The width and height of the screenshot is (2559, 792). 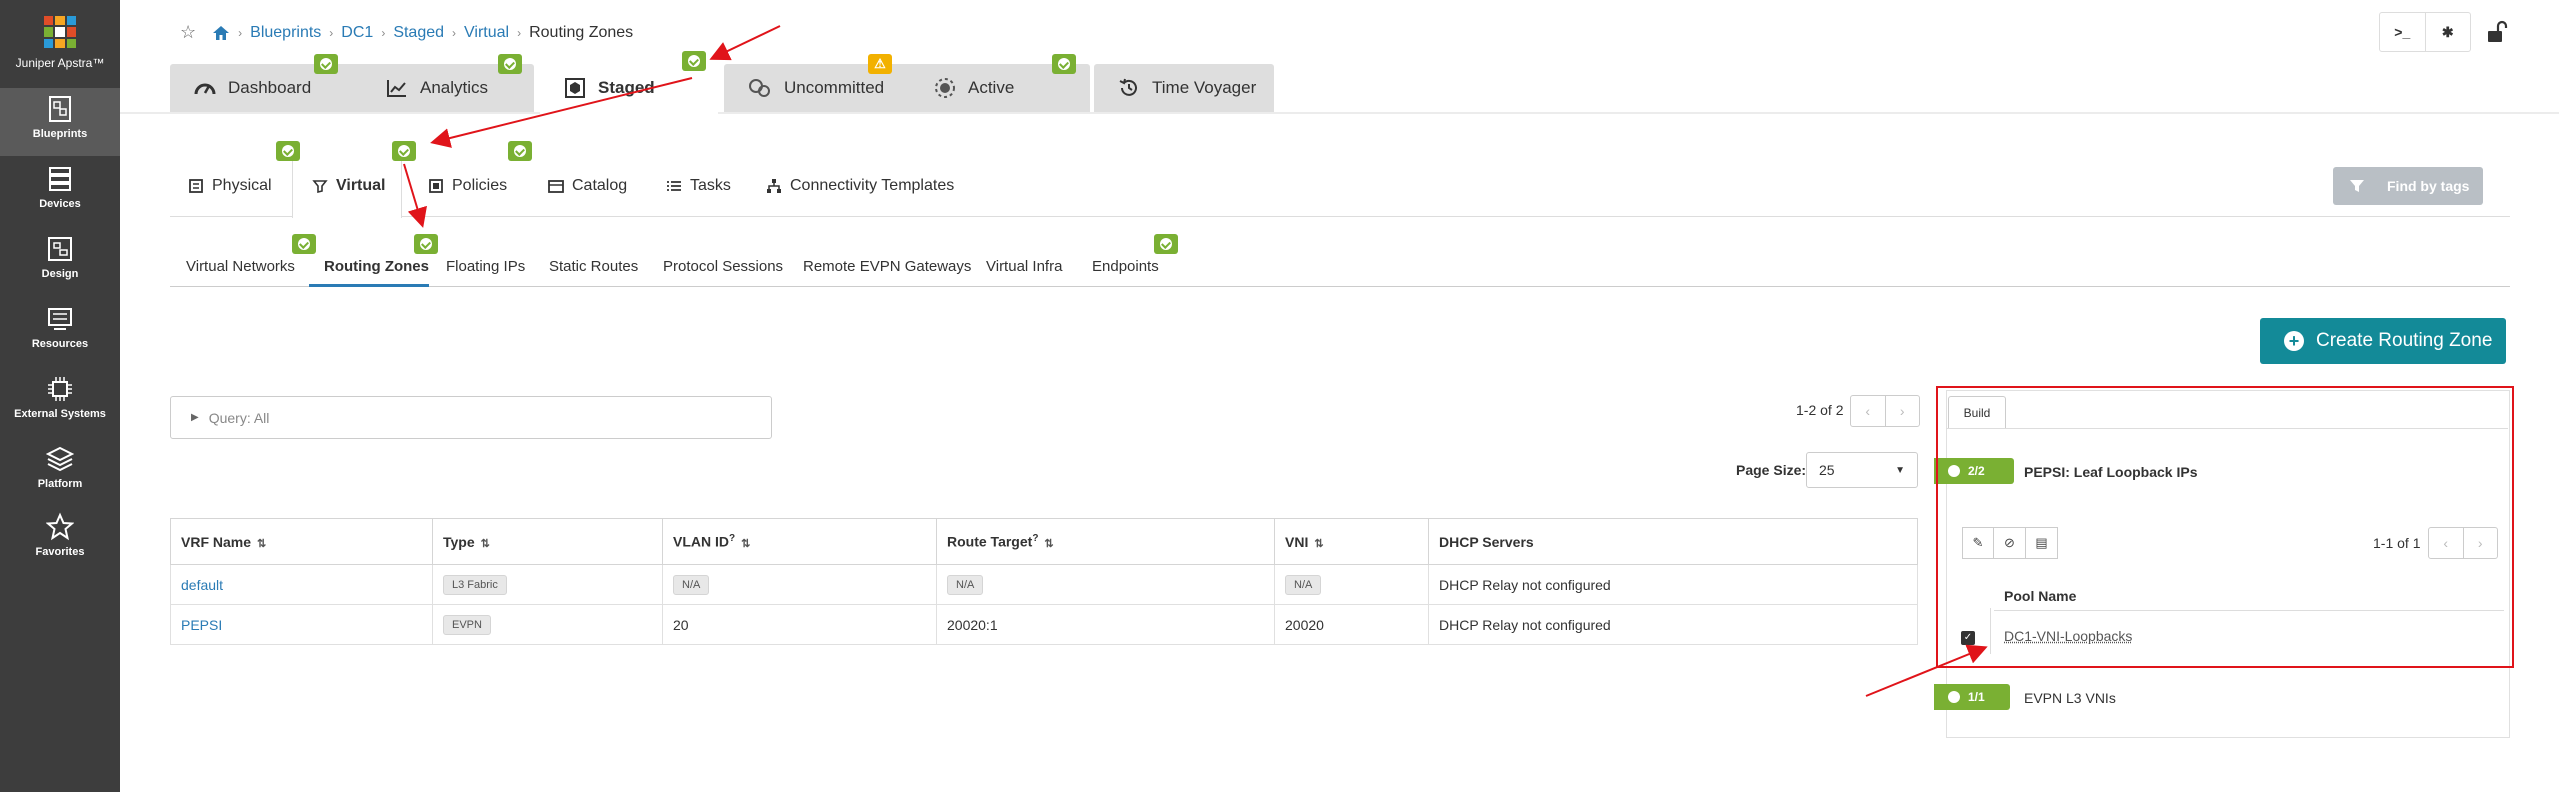 I want to click on vrf-link: default, so click(x=202, y=585).